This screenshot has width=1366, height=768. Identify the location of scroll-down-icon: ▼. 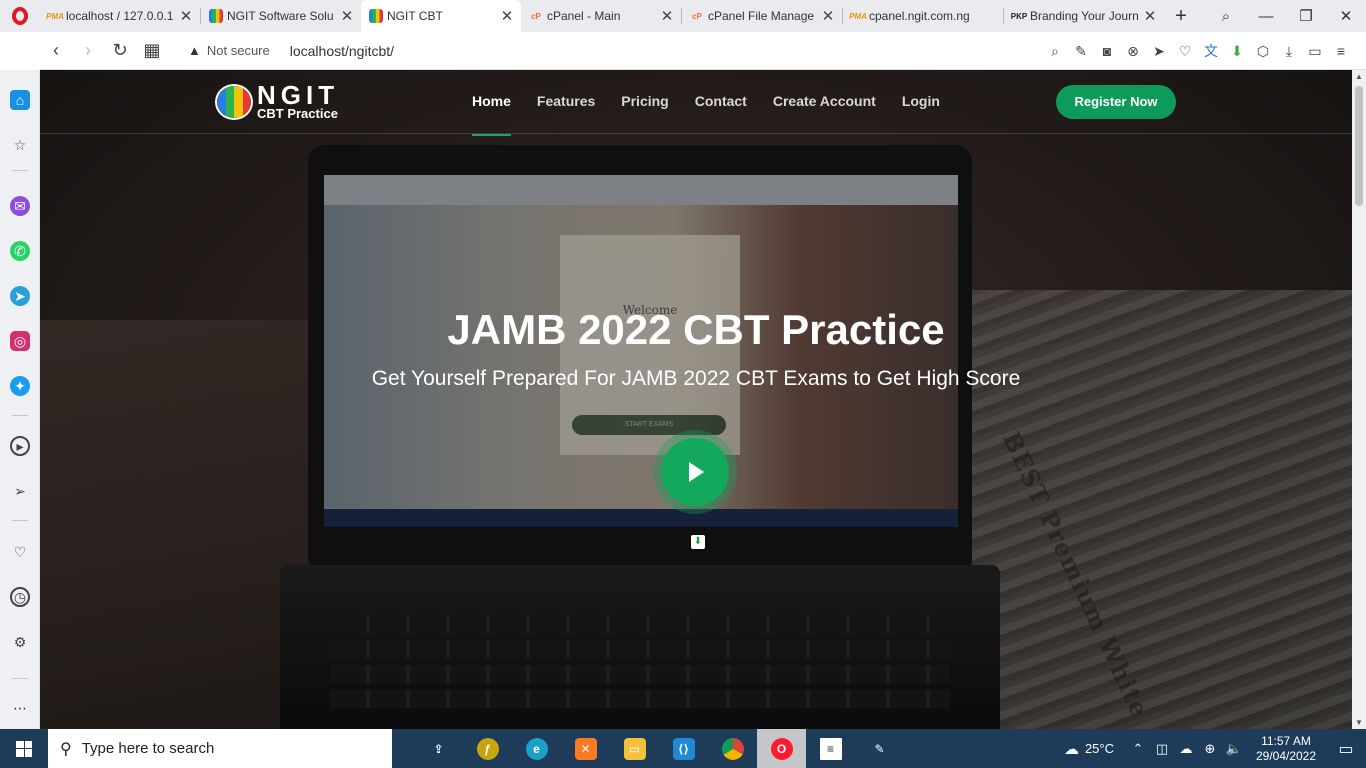
(1359, 722).